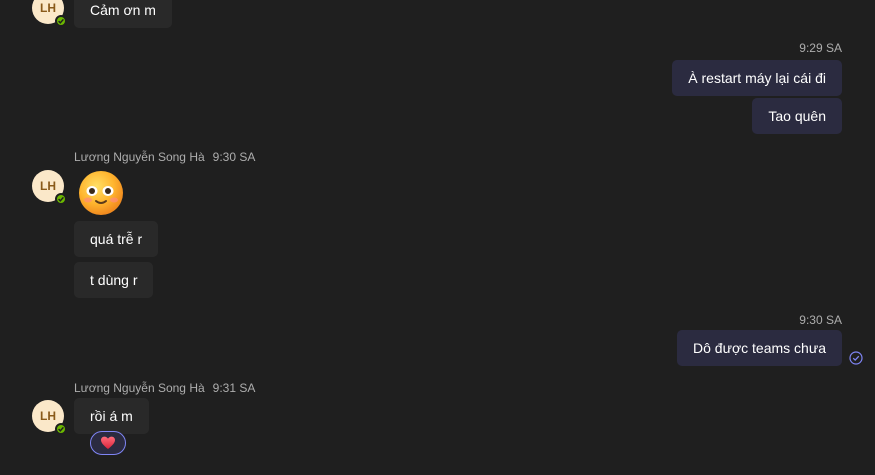 Image resolution: width=875 pixels, height=475 pixels. I want to click on heart-icon, so click(108, 442).